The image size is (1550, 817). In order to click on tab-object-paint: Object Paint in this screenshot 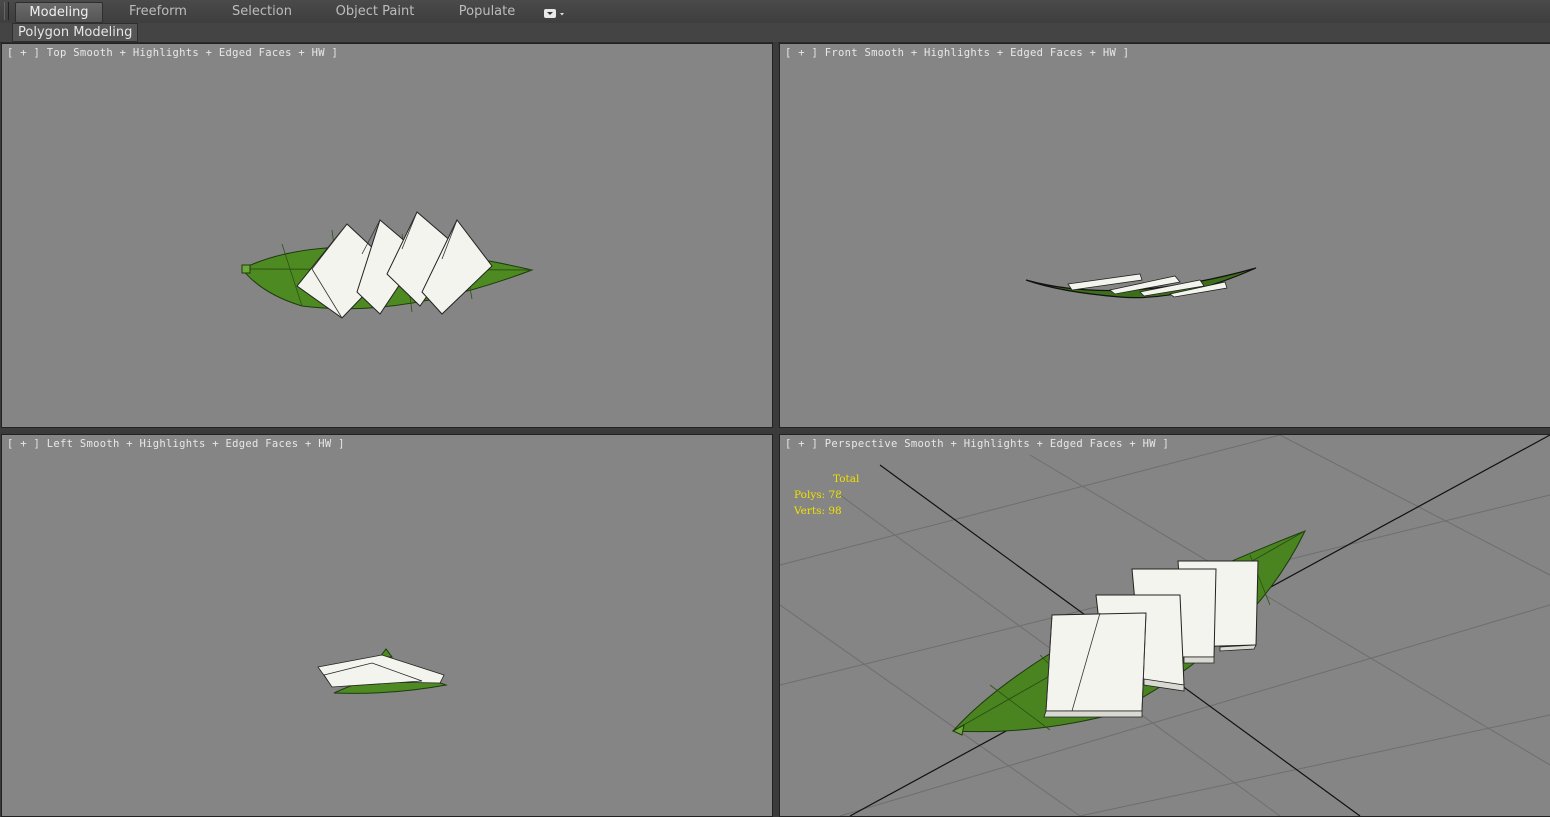, I will do `click(375, 11)`.